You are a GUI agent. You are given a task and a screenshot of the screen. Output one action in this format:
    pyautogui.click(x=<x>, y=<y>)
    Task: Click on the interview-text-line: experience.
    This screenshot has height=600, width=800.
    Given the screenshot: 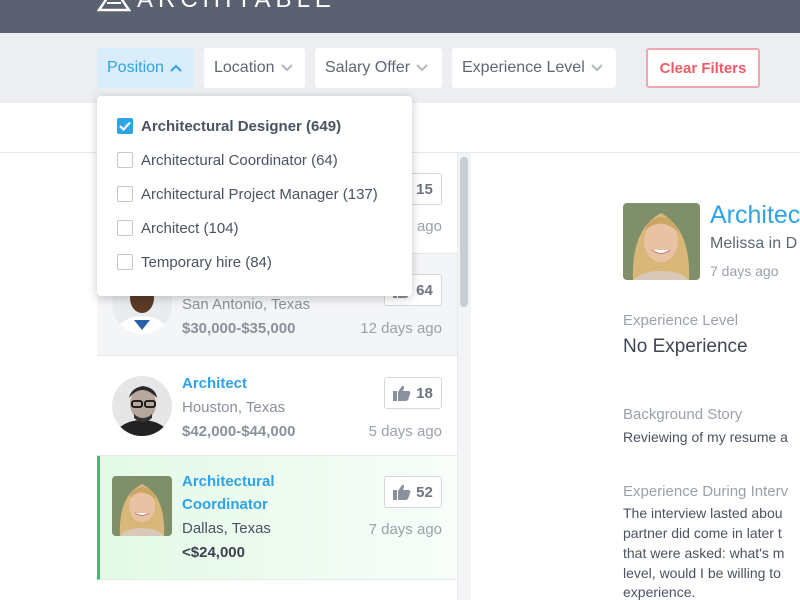 What is the action you would take?
    pyautogui.click(x=659, y=592)
    